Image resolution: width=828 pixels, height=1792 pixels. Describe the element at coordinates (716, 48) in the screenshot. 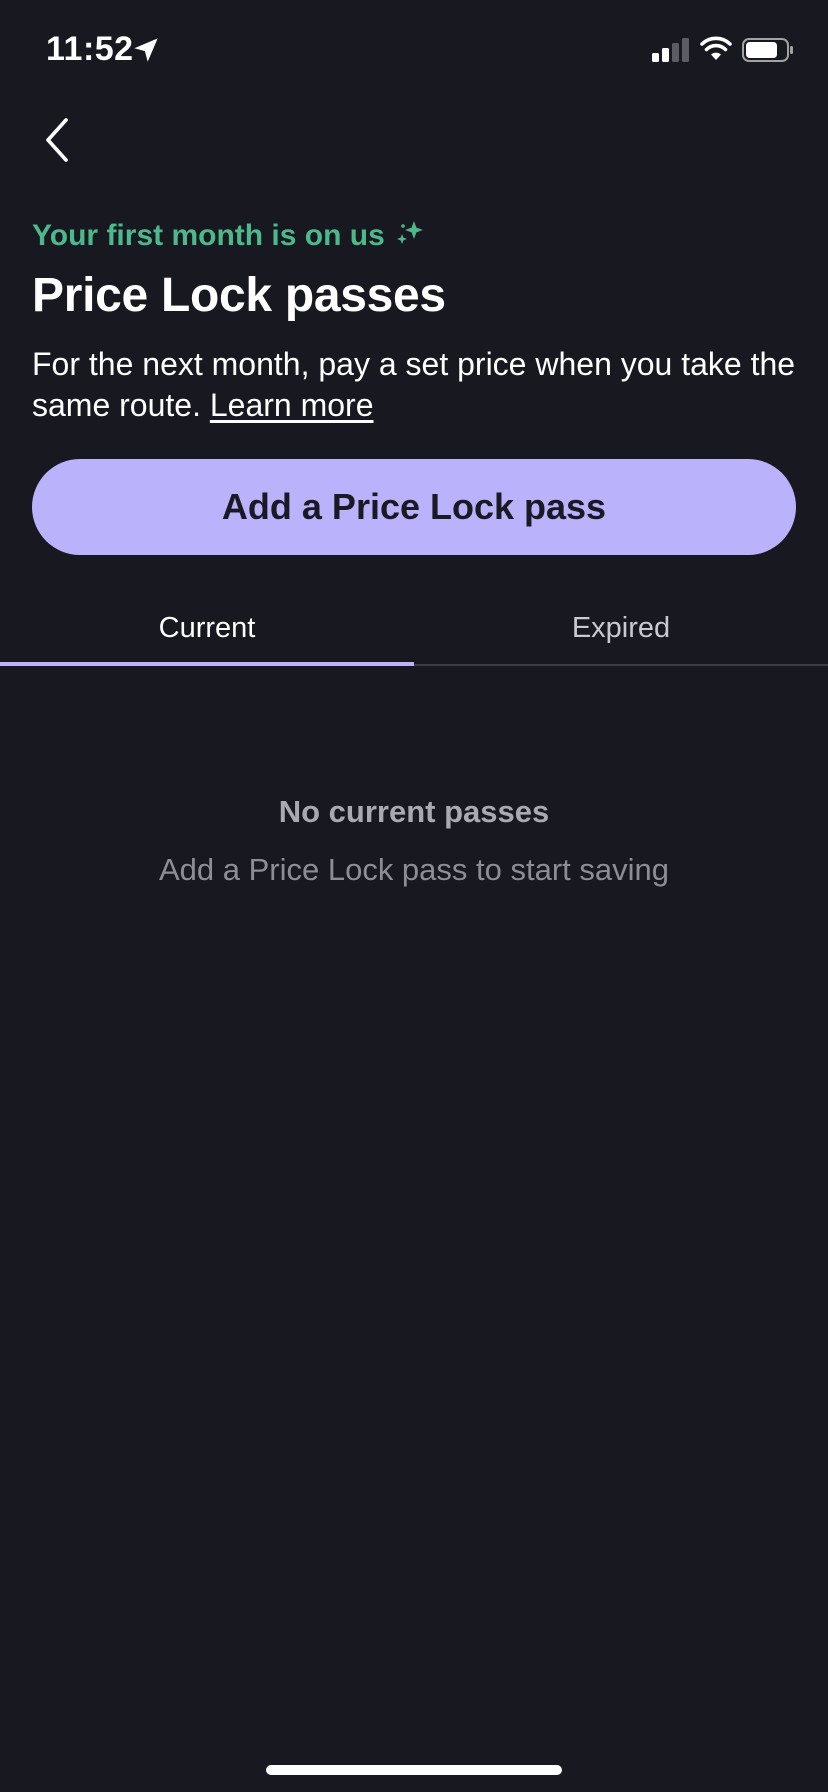

I see `wifi-icon` at that location.